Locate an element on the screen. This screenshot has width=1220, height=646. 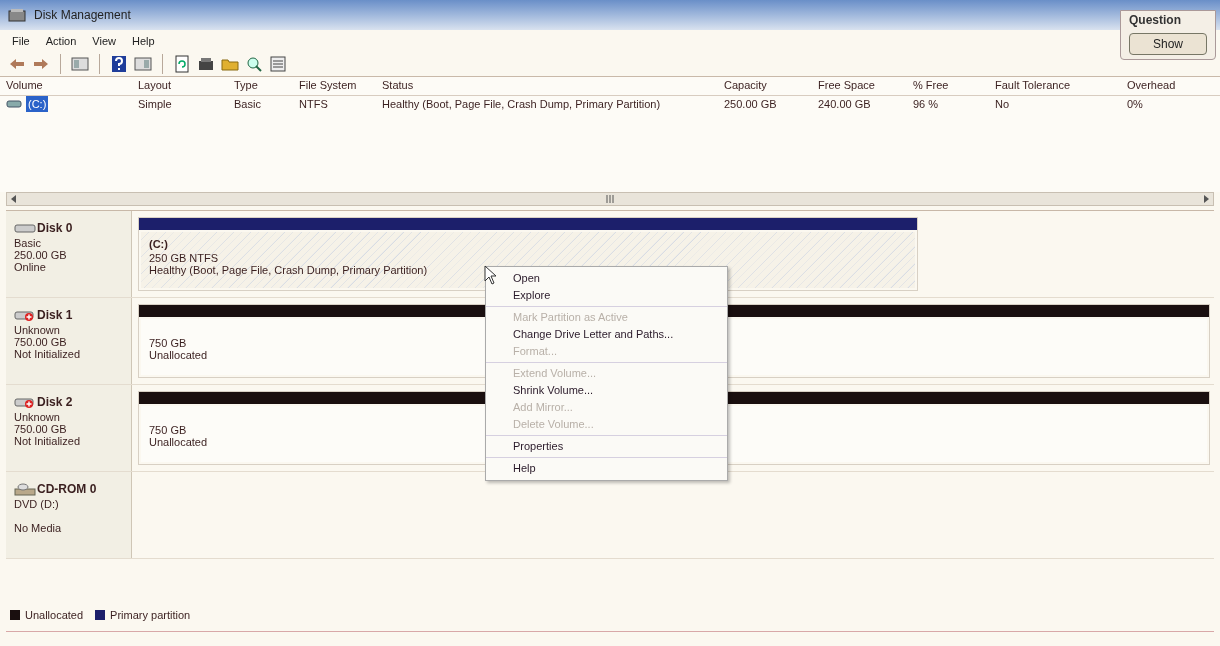
disk-name: Disk 2 is located at coordinates (55, 402).